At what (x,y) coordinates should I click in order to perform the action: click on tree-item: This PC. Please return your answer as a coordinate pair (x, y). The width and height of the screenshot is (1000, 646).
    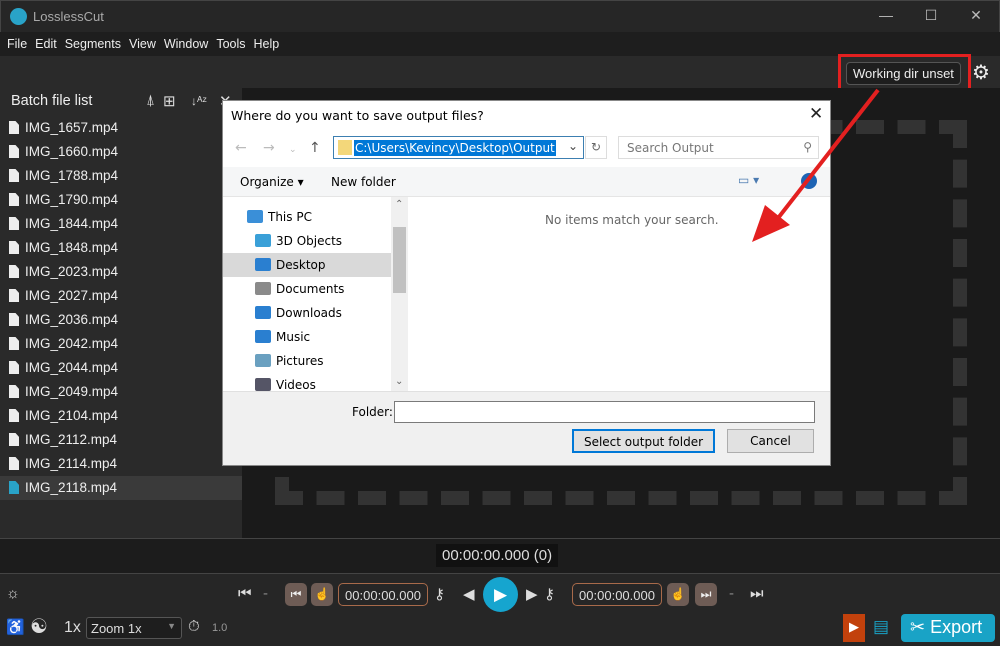
    Looking at the image, I should click on (307, 217).